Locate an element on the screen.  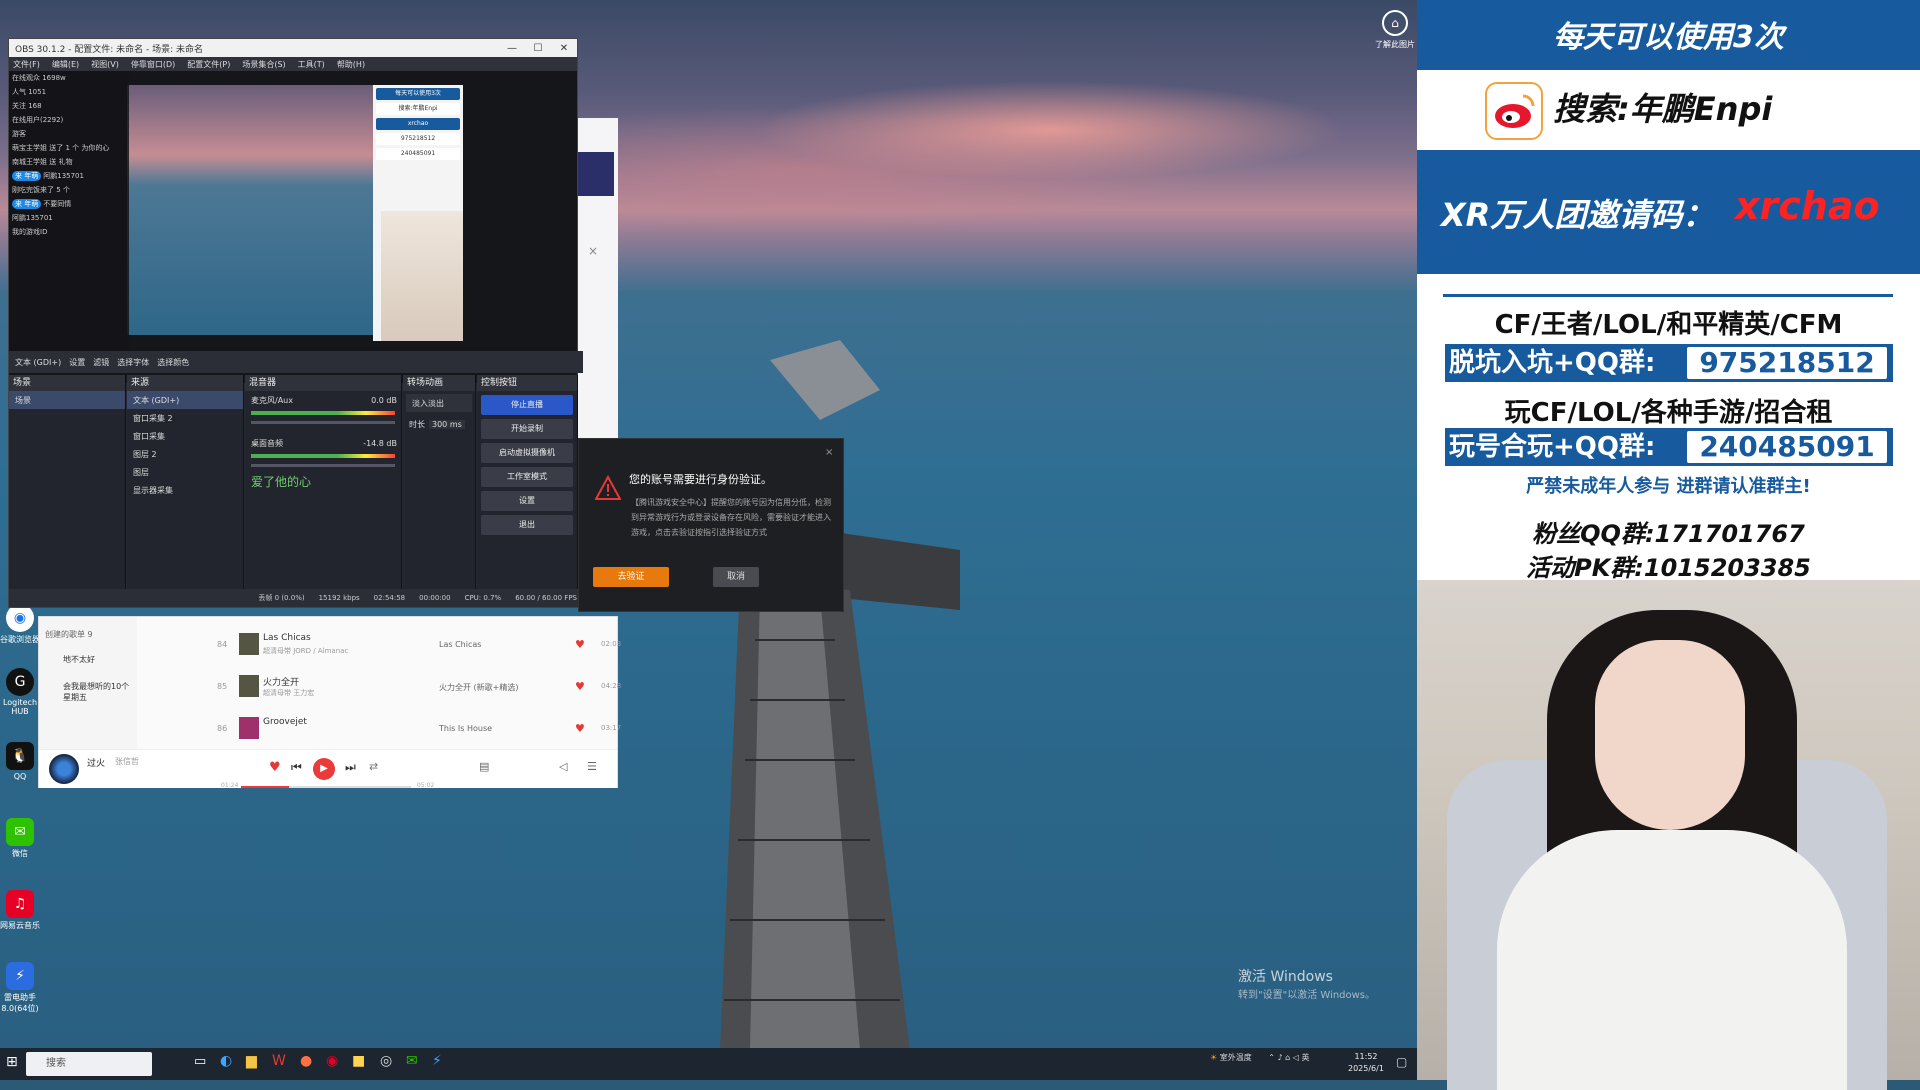
netease-music-icon: ◉ is located at coordinates (332, 1061).